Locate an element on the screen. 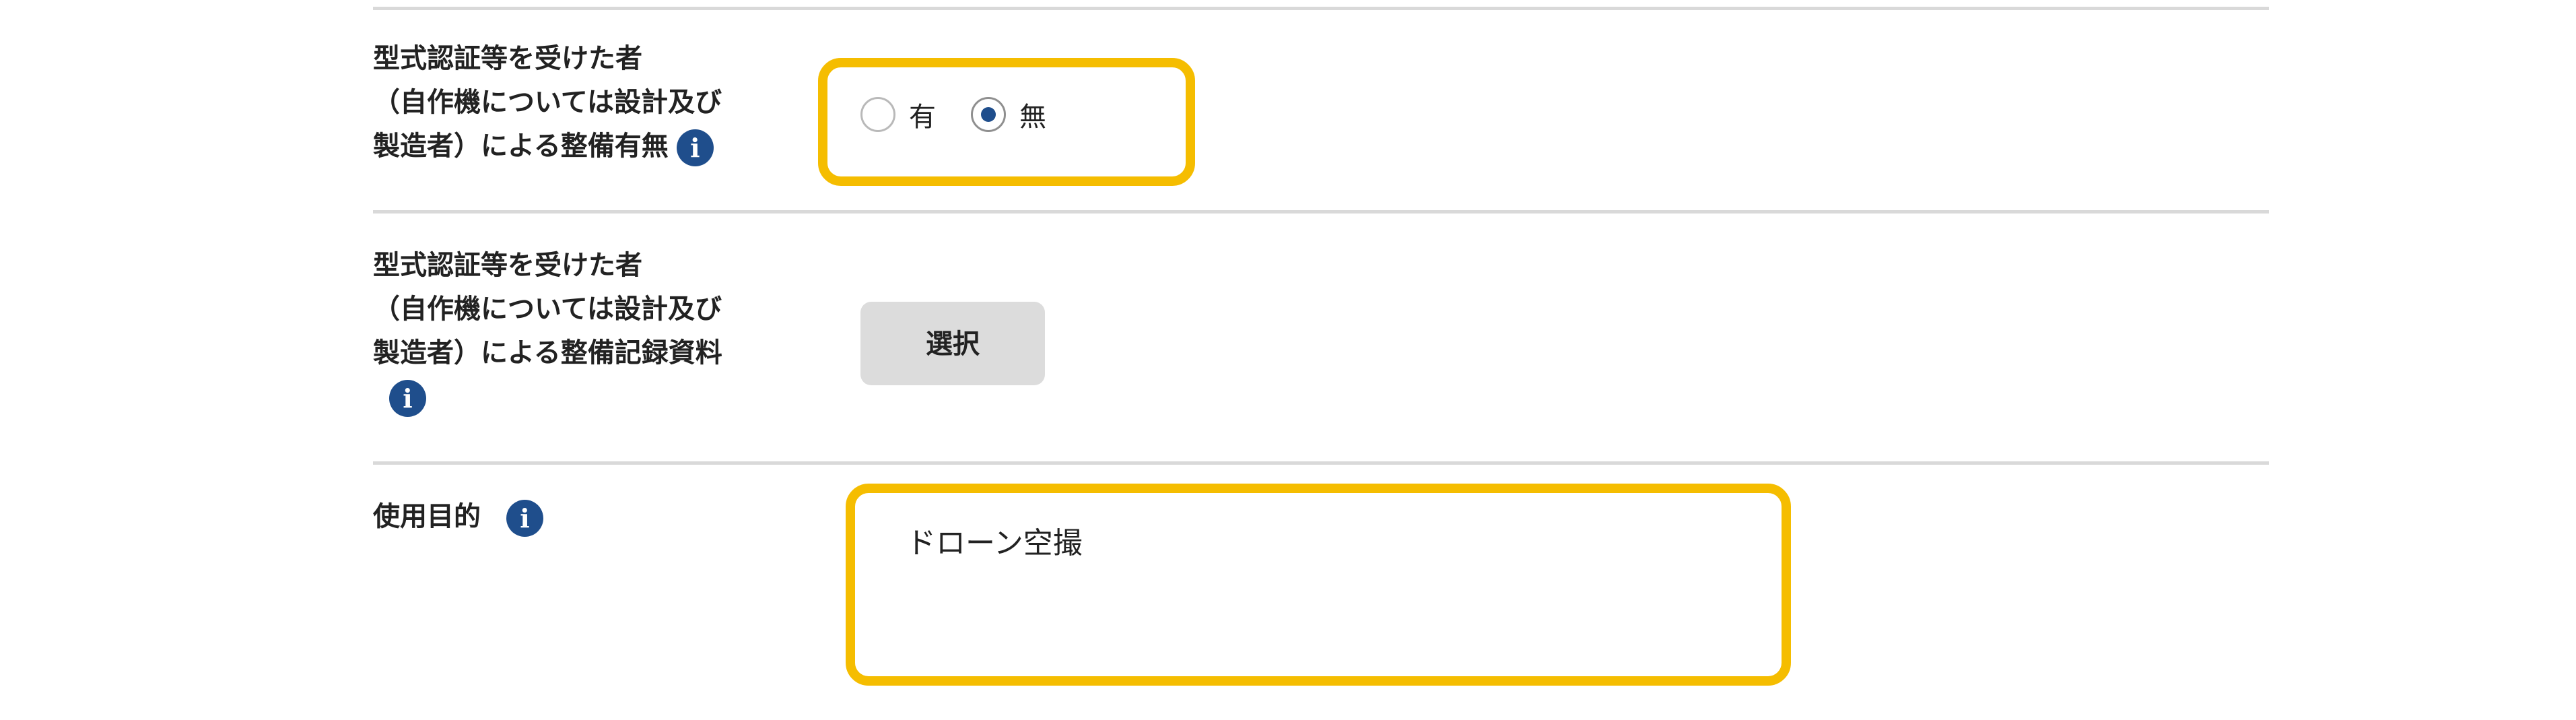 The image size is (2576, 720). radio-yes-label: 有 is located at coordinates (923, 118).